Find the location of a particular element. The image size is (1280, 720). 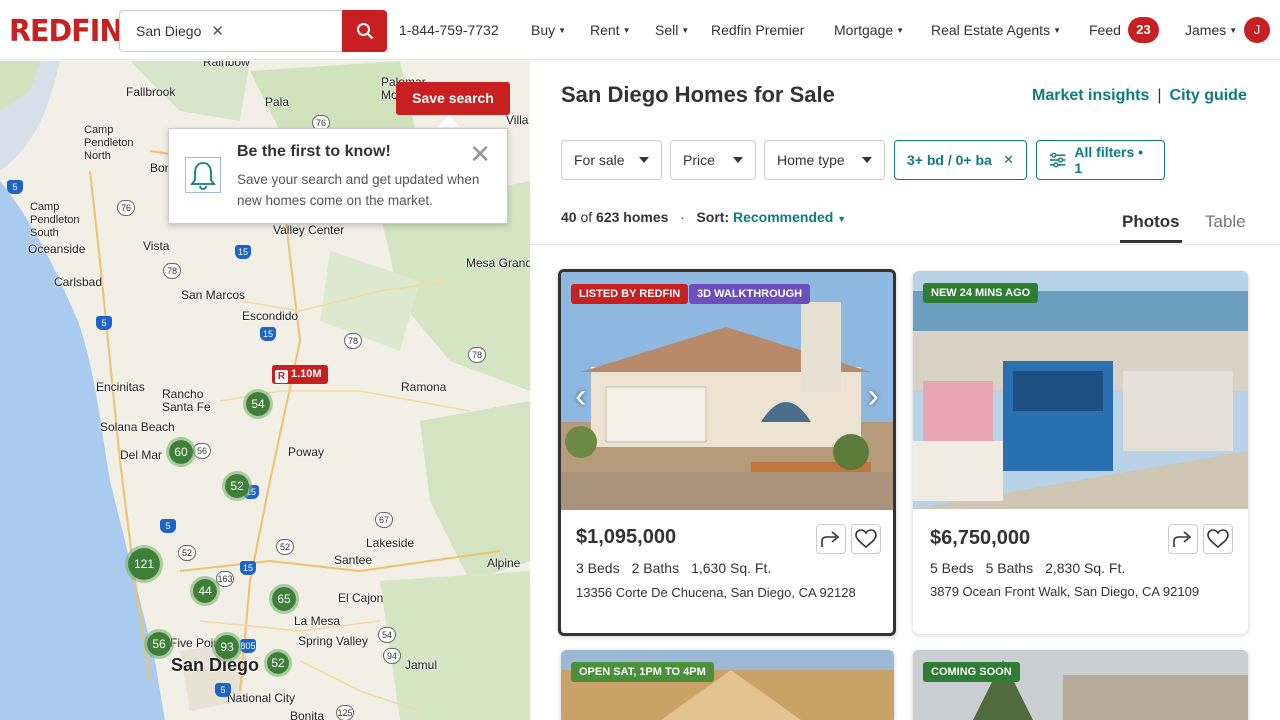

map-cluster: 121 is located at coordinates (144, 564).